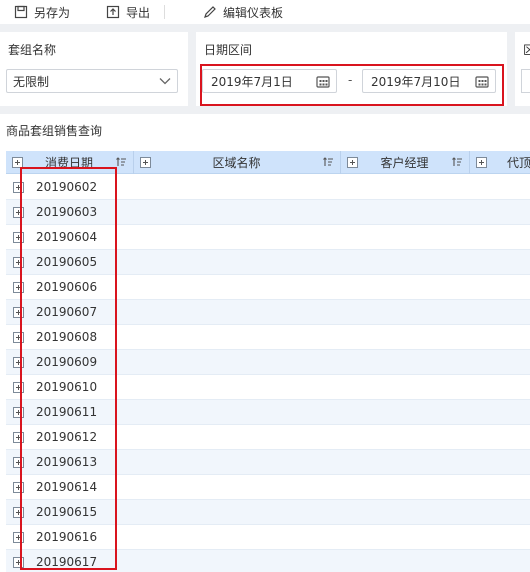 This screenshot has width=530, height=572. I want to click on table-row: 20190605, so click(268, 262).